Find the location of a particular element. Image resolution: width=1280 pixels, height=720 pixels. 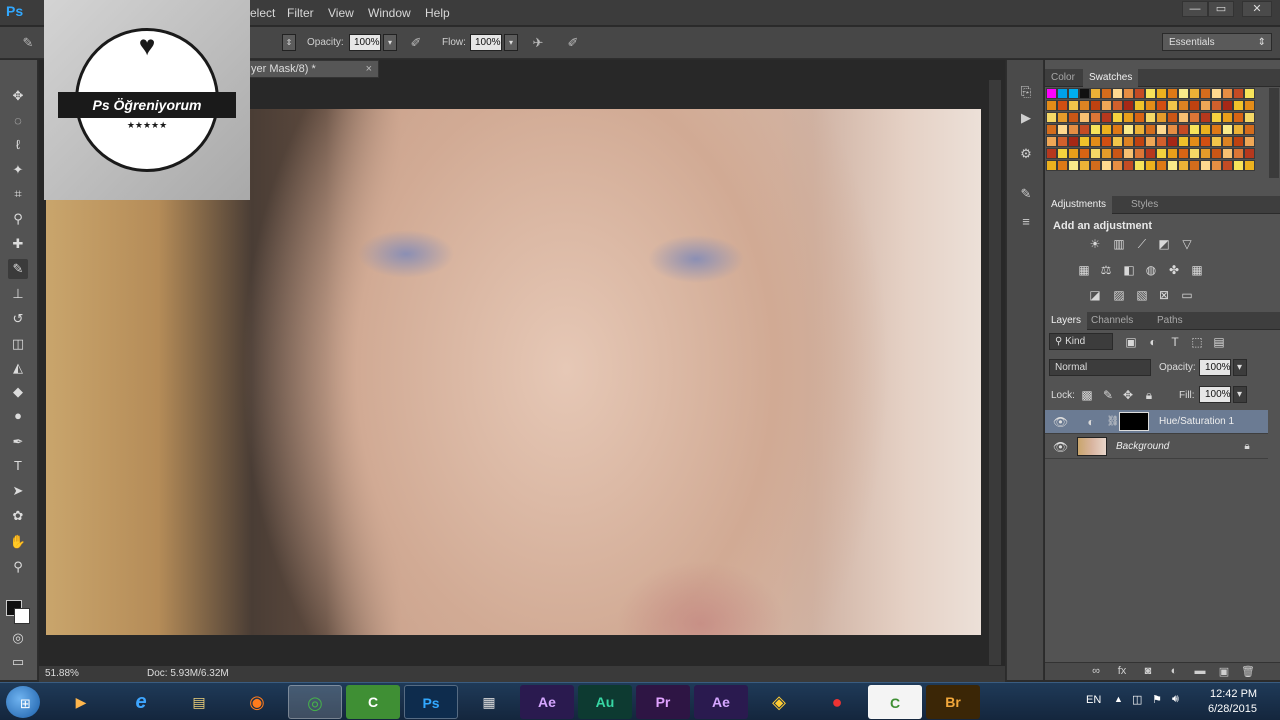

flow-field: 100% is located at coordinates (486, 42).